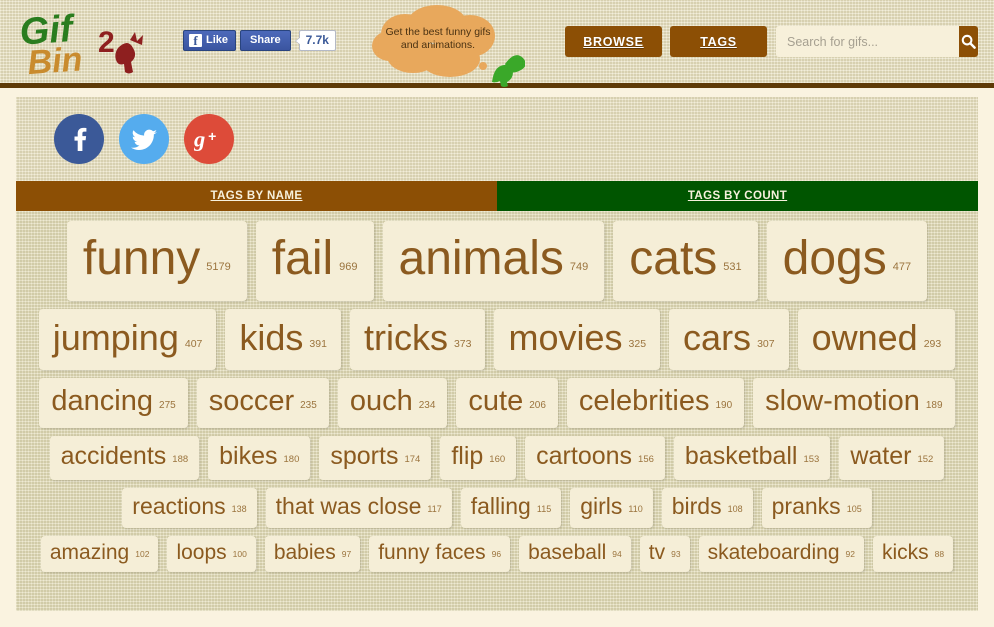  What do you see at coordinates (89, 552) in the screenshot?
I see `tag-label: amazing` at bounding box center [89, 552].